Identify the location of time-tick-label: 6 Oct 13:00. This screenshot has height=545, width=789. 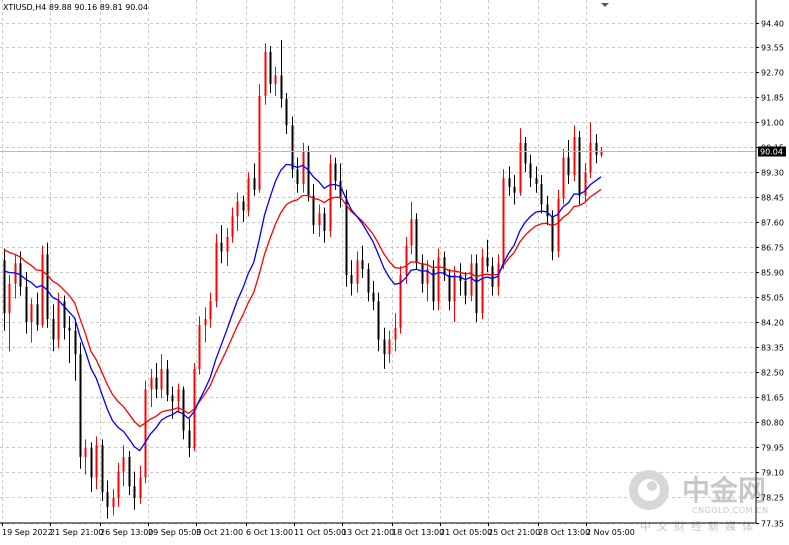
(269, 532).